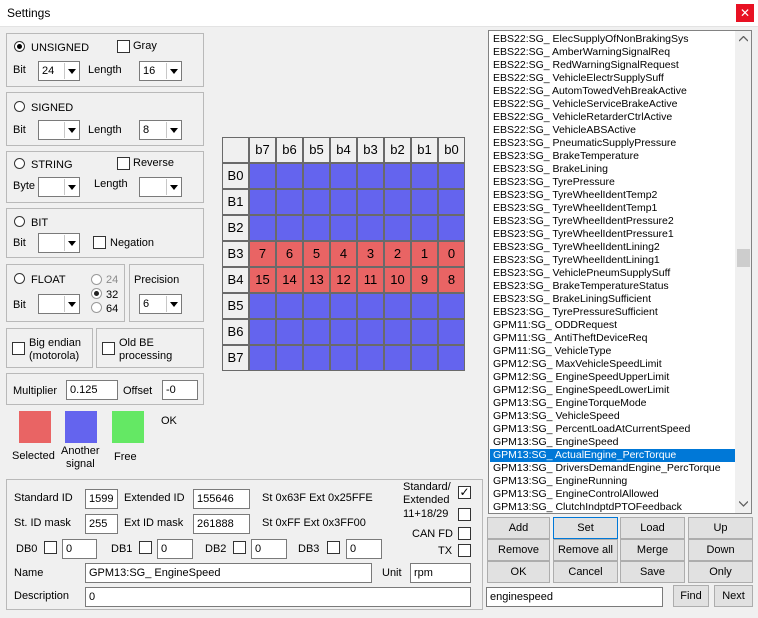 The width and height of the screenshot is (758, 618). I want to click on signed-length-combo: 8, so click(160, 130).